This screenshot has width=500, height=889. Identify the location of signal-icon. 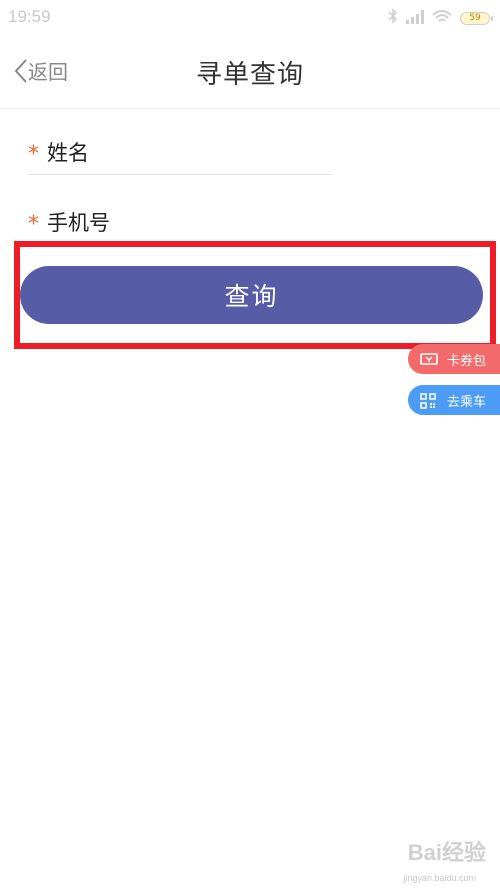
(415, 18).